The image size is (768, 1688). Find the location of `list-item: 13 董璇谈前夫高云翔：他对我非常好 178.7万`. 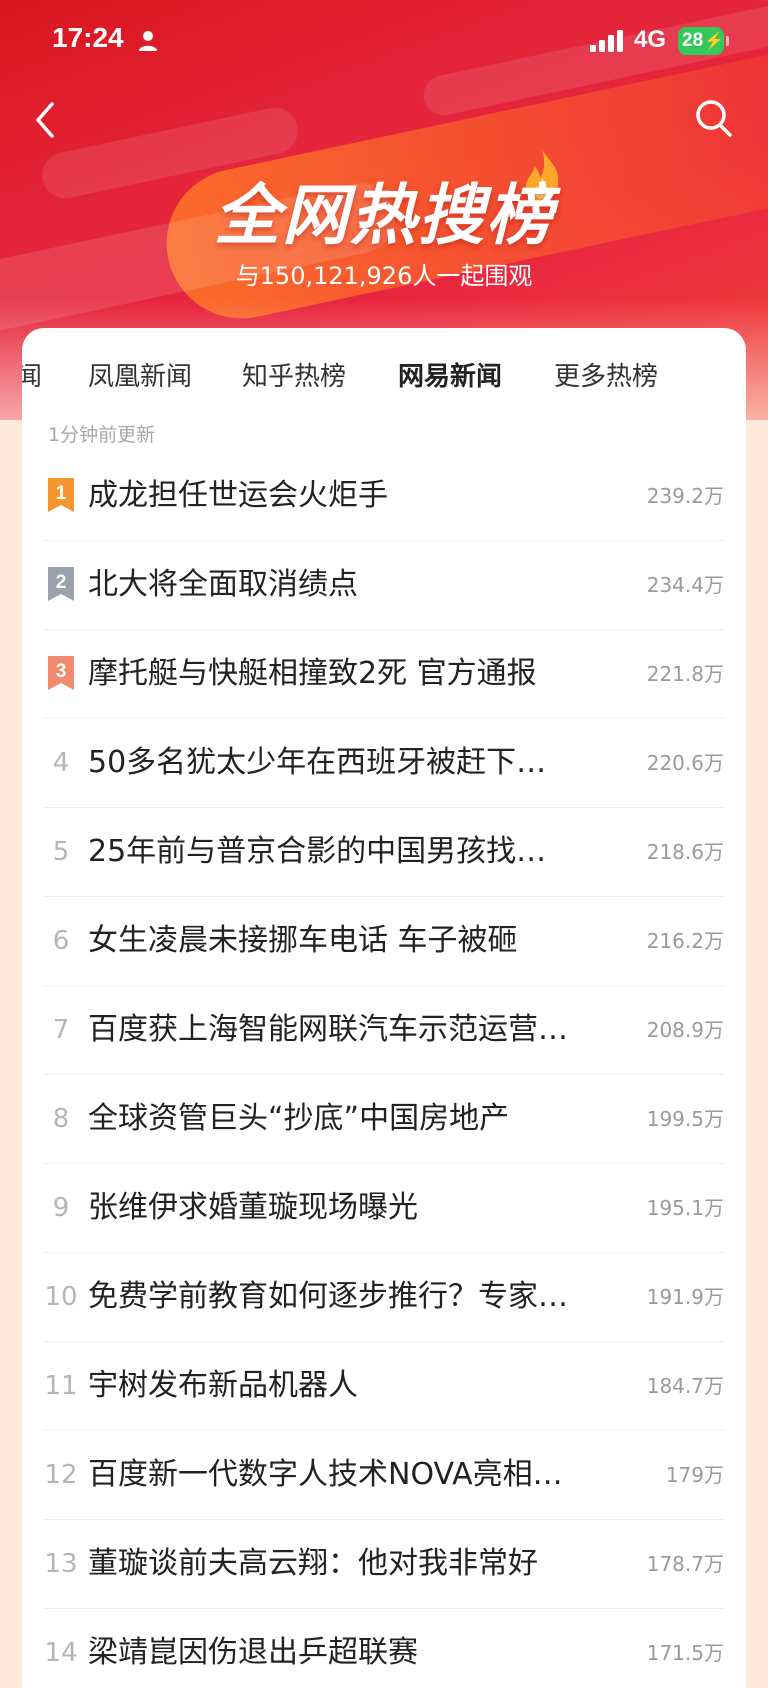

list-item: 13 董璇谈前夫高云翔：他对我非常好 178.7万 is located at coordinates (384, 1564).